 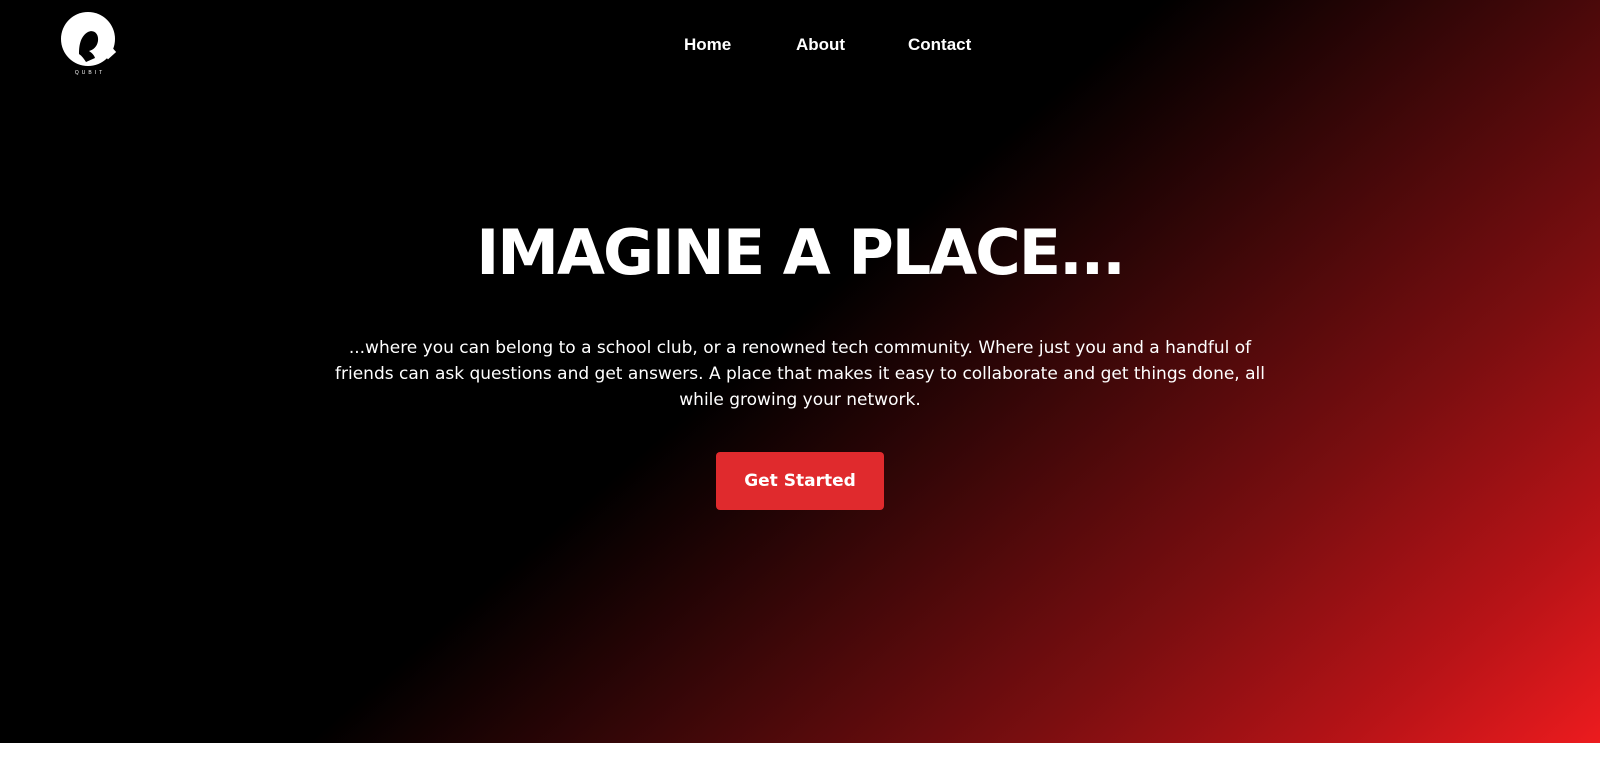 I want to click on page-bottom-edge, so click(x=800, y=750).